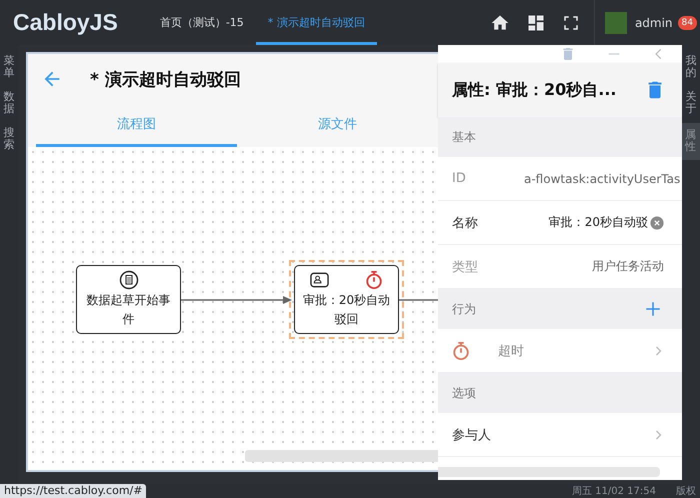 The image size is (700, 498). I want to click on flow-line, so click(418, 300).